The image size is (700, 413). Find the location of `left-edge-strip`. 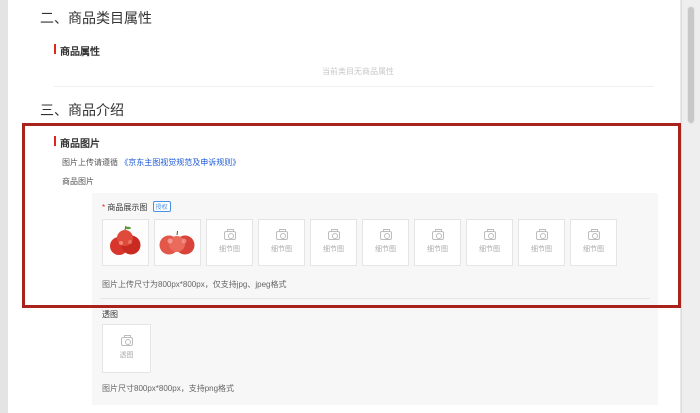

left-edge-strip is located at coordinates (4, 206).